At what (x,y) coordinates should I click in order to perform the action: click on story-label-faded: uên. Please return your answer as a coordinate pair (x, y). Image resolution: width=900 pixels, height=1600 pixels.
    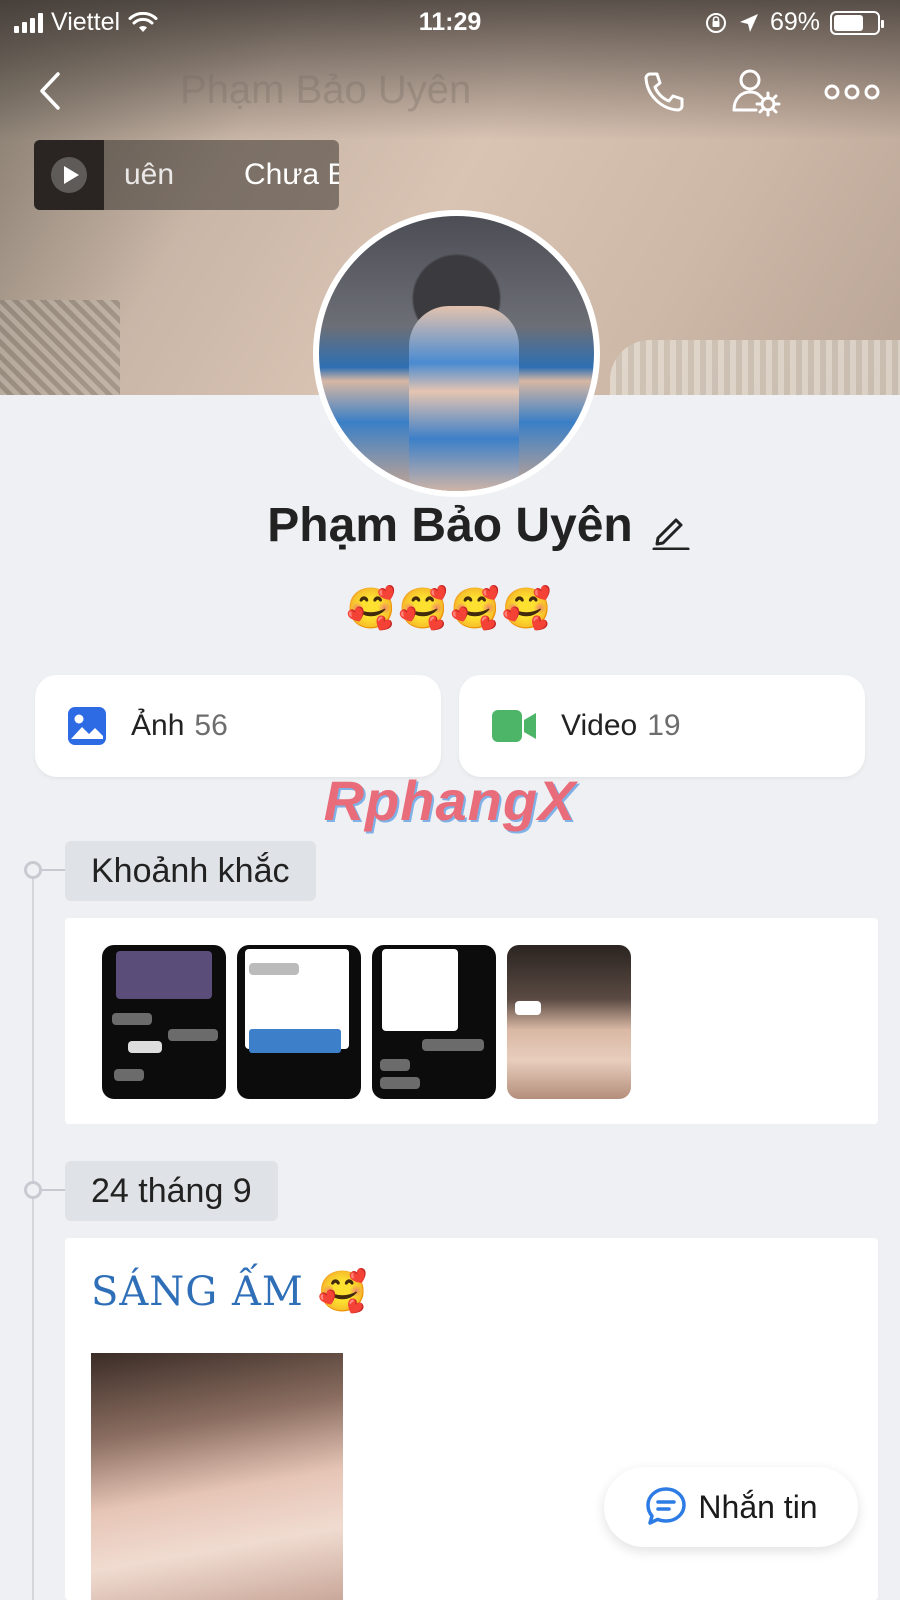
    Looking at the image, I should click on (149, 174).